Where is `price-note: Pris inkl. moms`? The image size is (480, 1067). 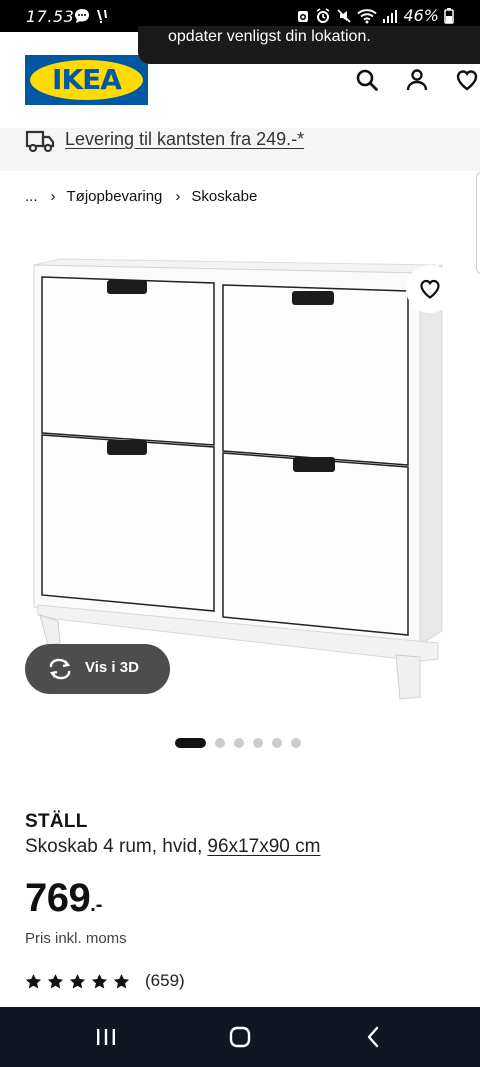 price-note: Pris inkl. moms is located at coordinates (76, 938).